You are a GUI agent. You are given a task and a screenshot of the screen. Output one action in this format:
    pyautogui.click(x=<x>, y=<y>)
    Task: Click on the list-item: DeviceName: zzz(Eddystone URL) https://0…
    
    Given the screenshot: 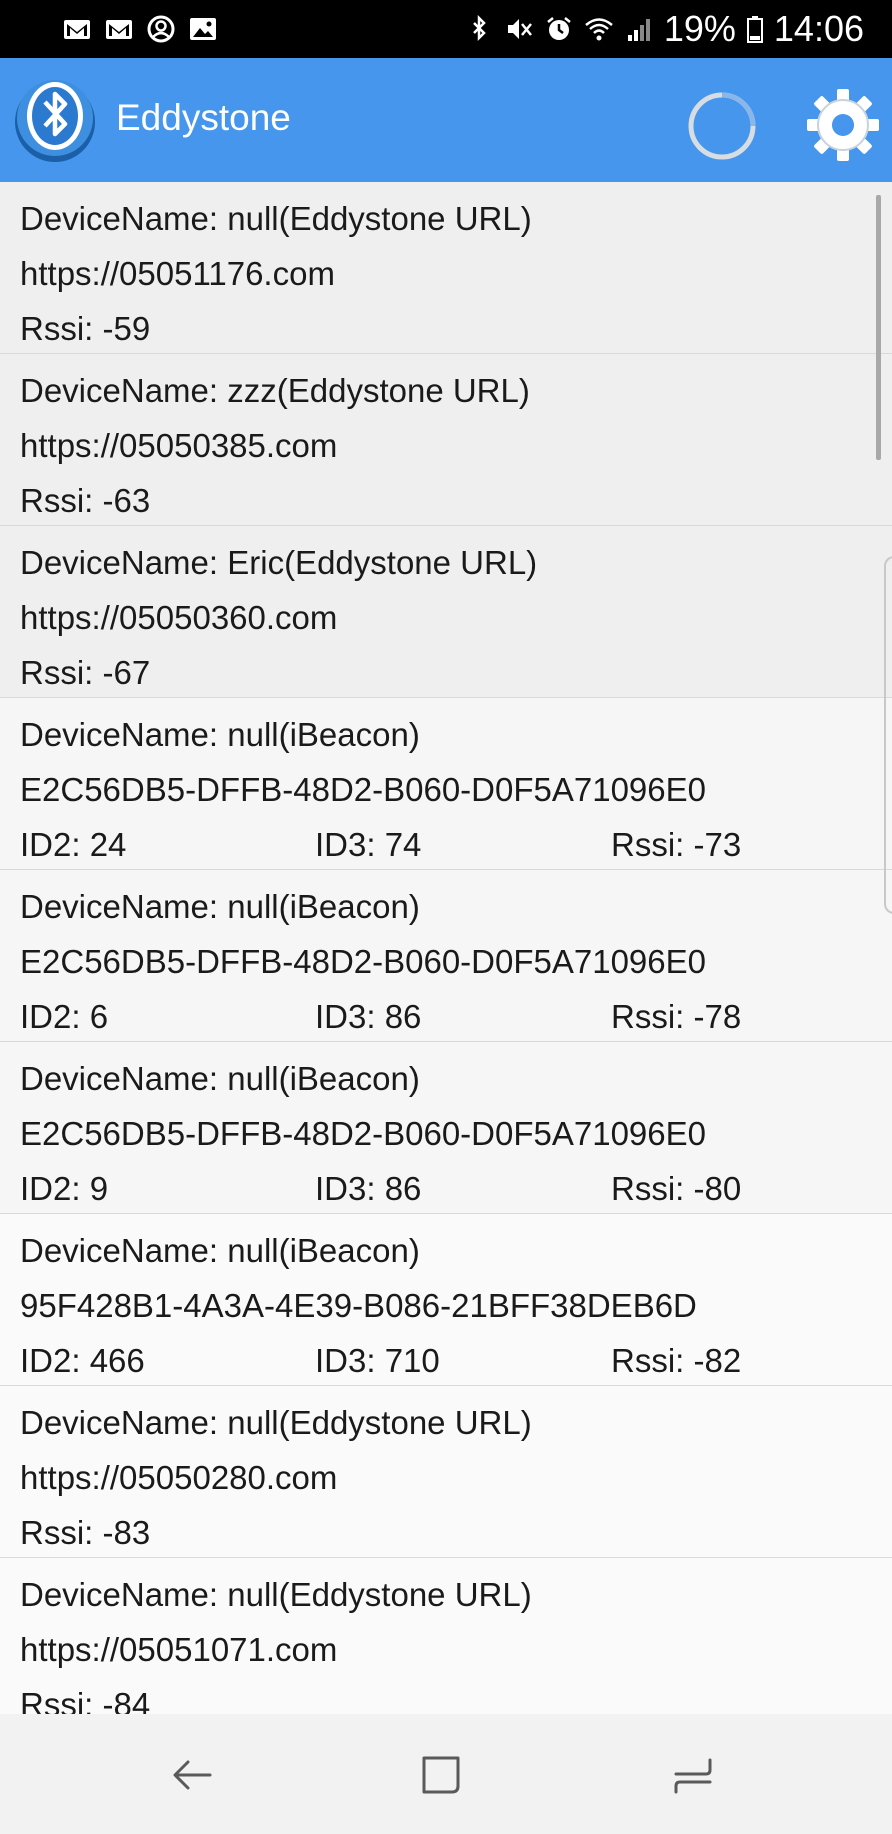 What is the action you would take?
    pyautogui.click(x=446, y=440)
    